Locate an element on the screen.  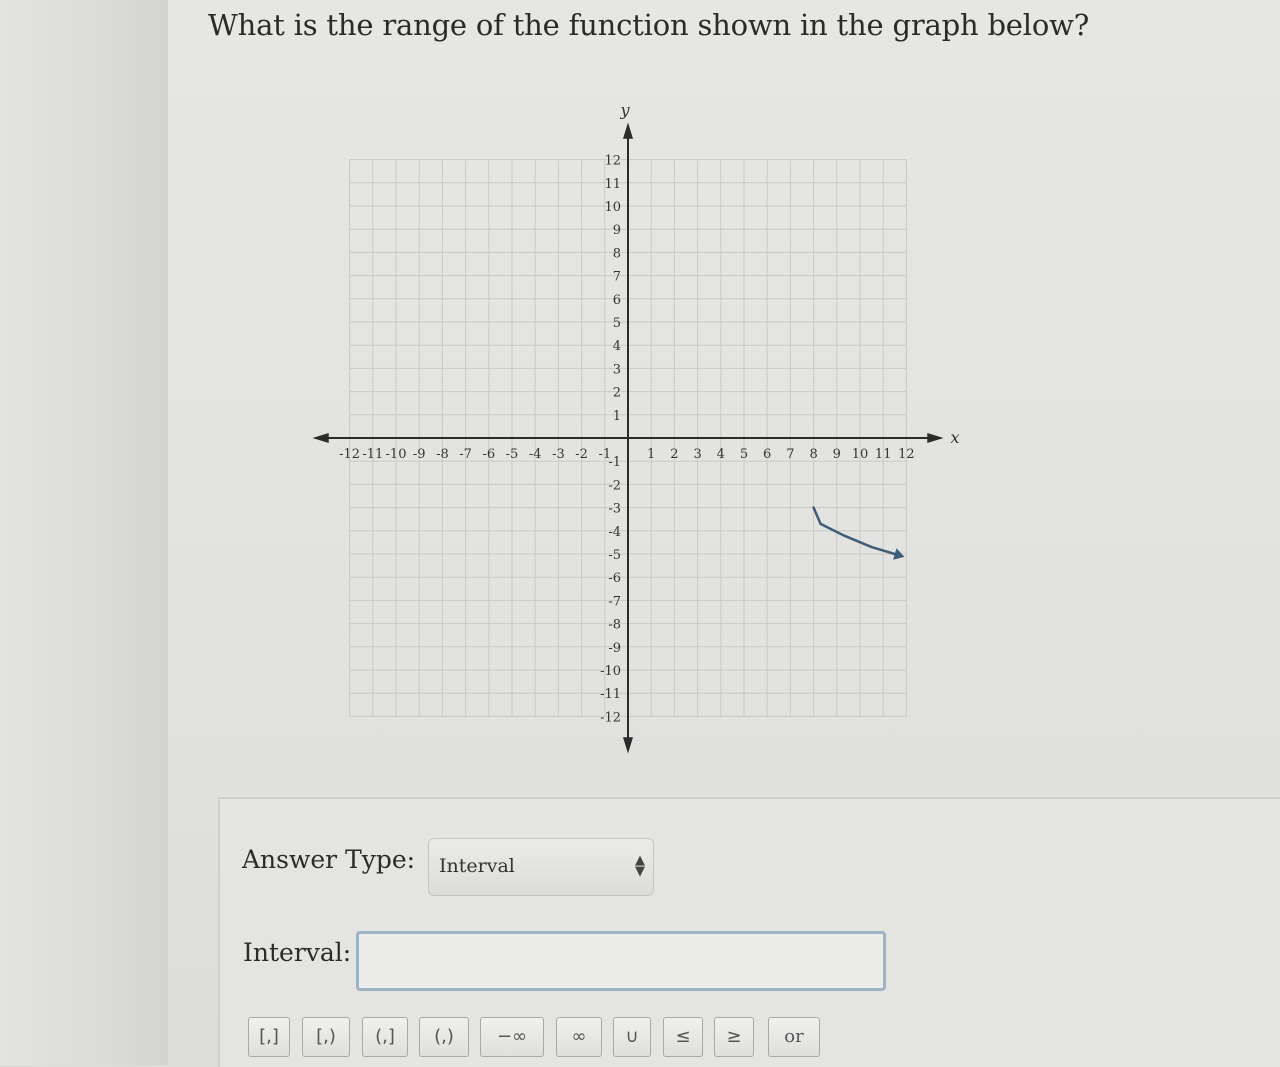
x-tick-label: -12 is located at coordinates (349, 454).